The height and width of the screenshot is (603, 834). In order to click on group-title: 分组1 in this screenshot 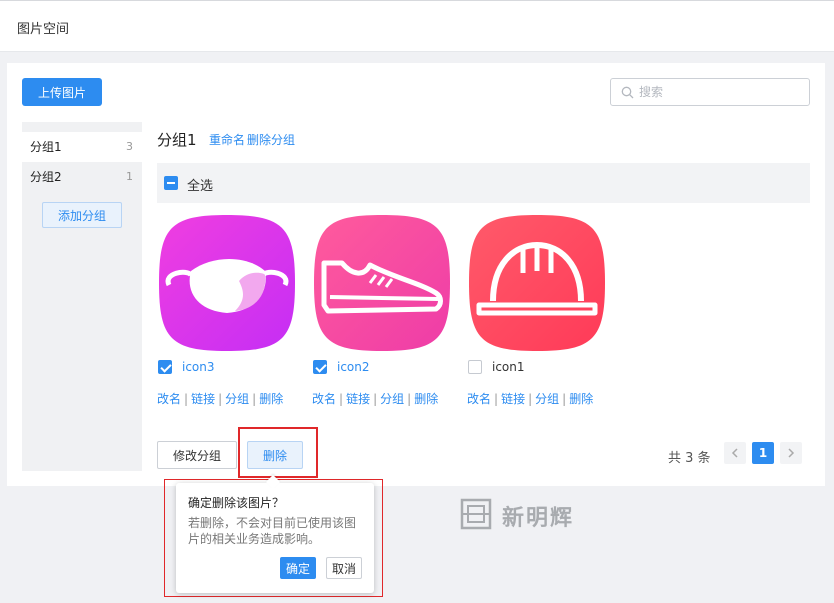, I will do `click(177, 140)`.